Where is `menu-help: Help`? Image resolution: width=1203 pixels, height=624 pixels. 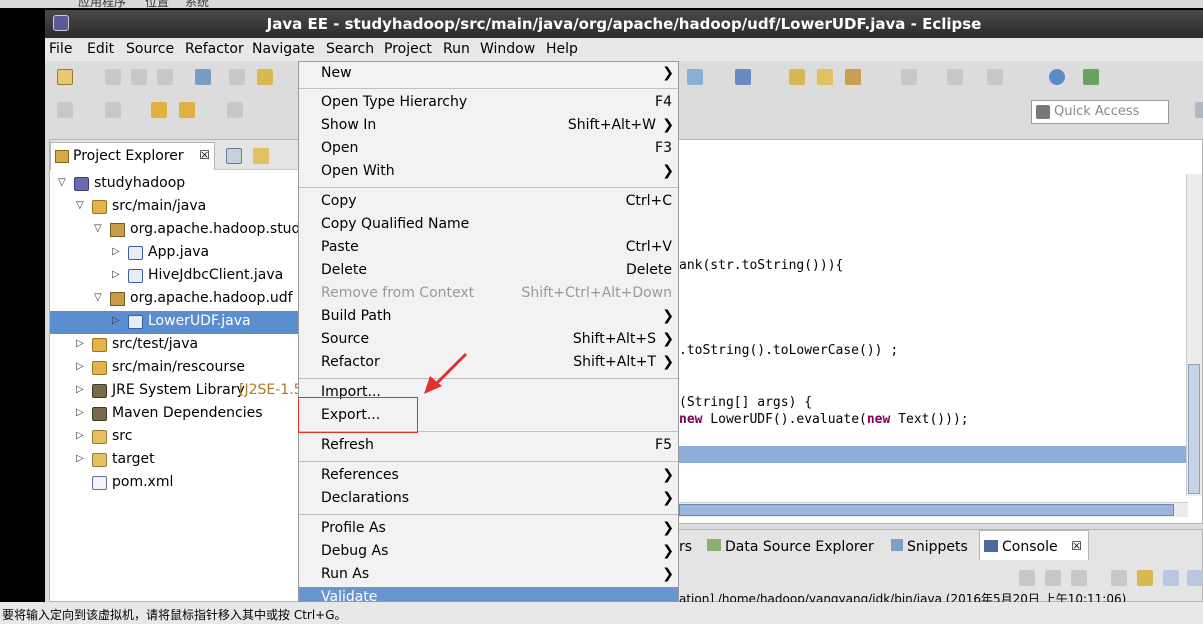
menu-help: Help is located at coordinates (562, 49).